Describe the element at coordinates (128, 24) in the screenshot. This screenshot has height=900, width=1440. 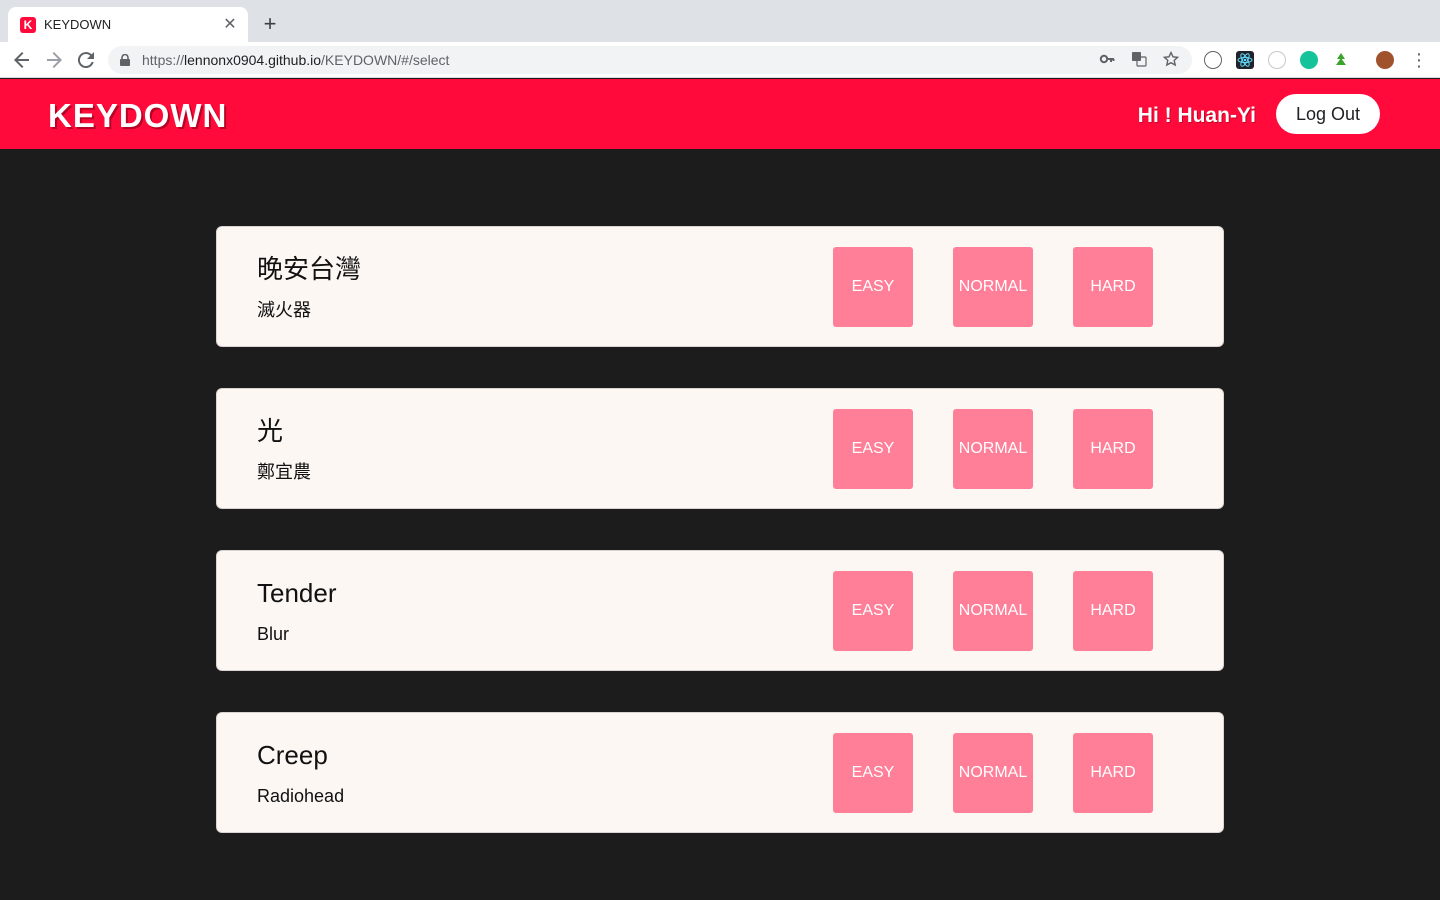
I see `browser-tab: K KEYDOWN ✕` at that location.